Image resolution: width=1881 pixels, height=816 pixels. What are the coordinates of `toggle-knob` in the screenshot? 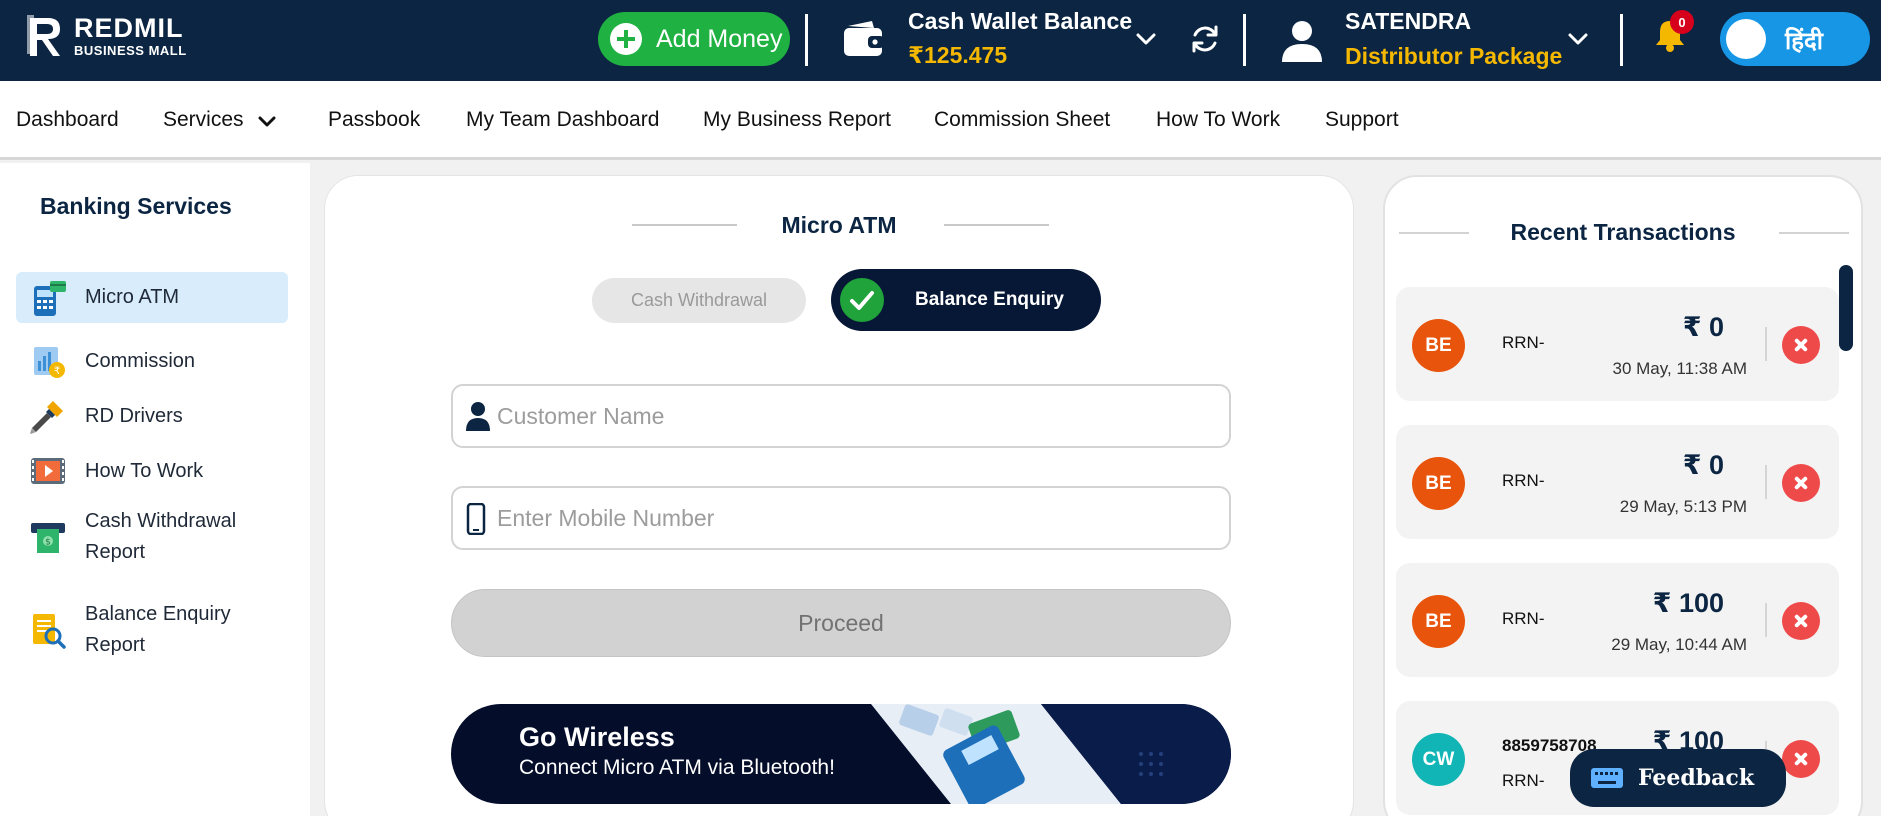 It's located at (1746, 39).